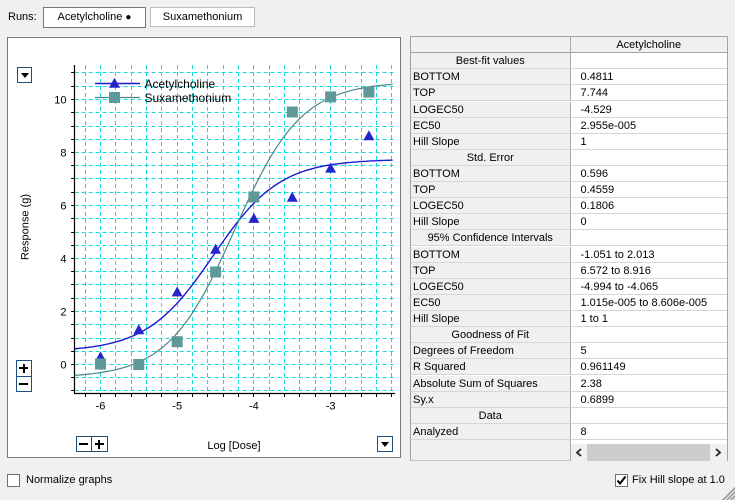  I want to click on svg-text: -6, so click(101, 407).